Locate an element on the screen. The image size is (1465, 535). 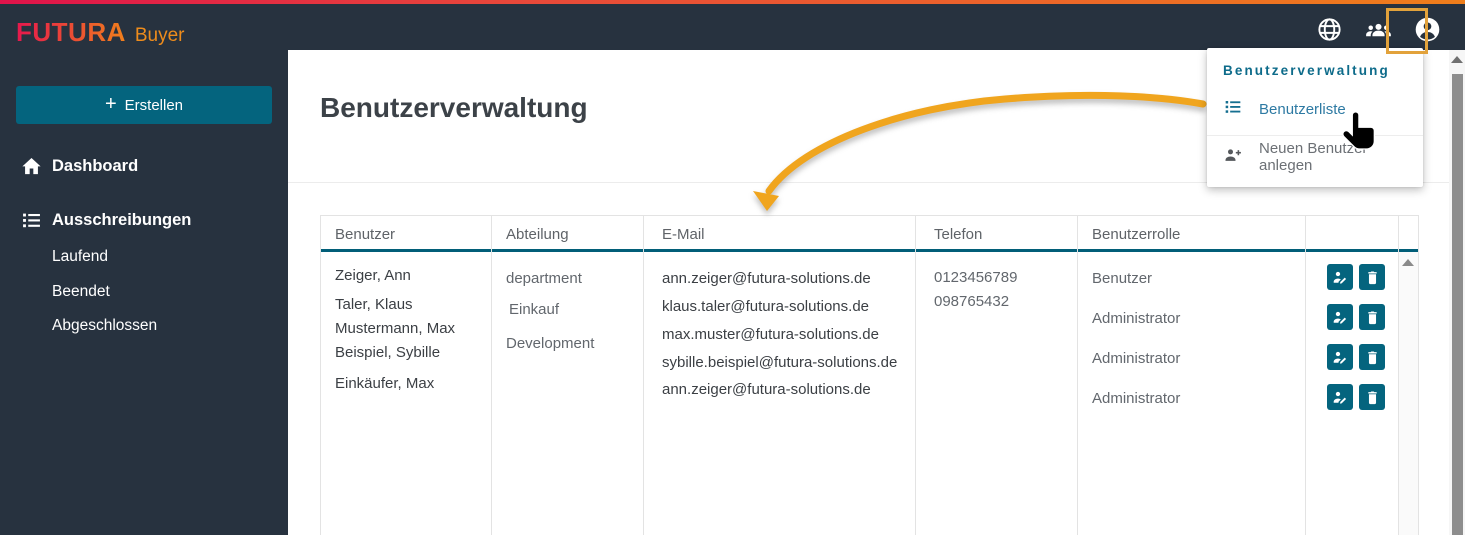
sidebar-item-ausschreibungen: Ausschreibungen is located at coordinates (144, 220).